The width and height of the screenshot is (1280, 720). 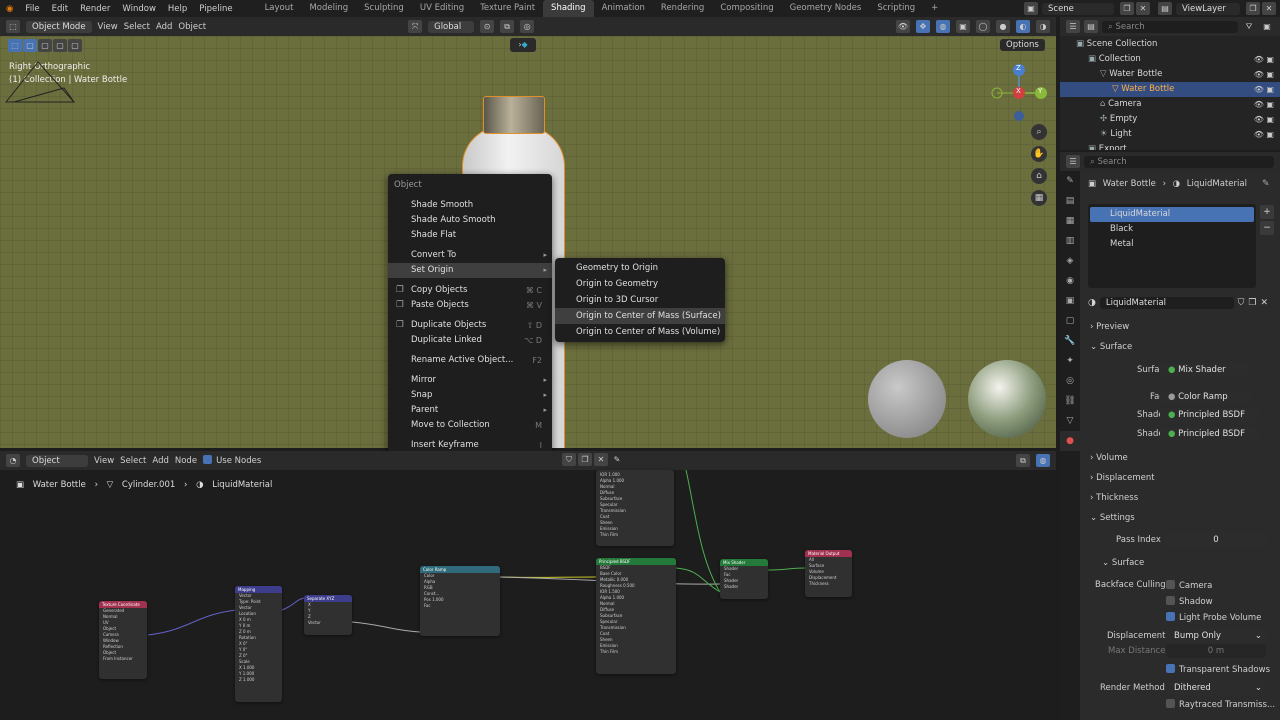 I want to click on add-slot-icon: +, so click(x=1267, y=212).